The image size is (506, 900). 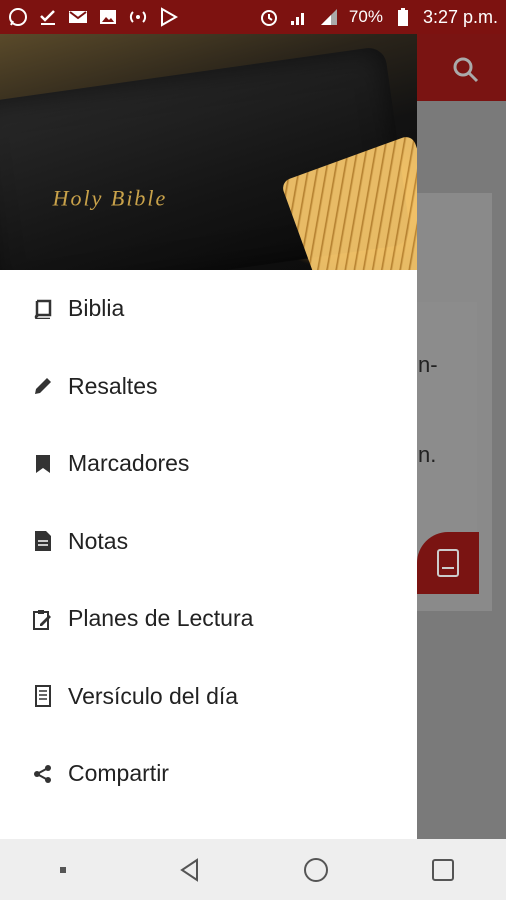 What do you see at coordinates (153, 695) in the screenshot?
I see `menu-label: Versículo del día` at bounding box center [153, 695].